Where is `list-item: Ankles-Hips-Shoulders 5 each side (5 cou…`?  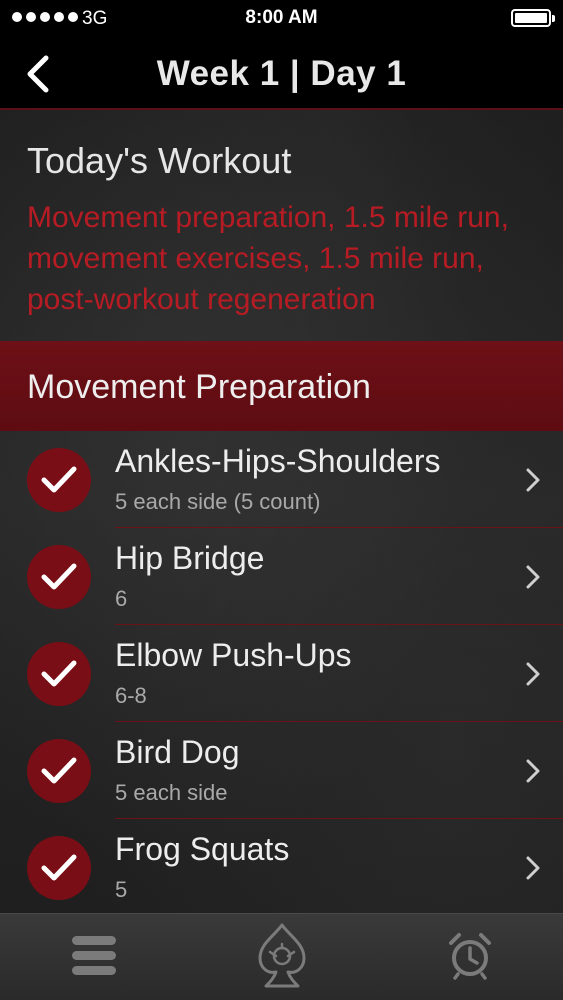
list-item: Ankles-Hips-Shoulders 5 each side (5 cou… is located at coordinates (281, 479).